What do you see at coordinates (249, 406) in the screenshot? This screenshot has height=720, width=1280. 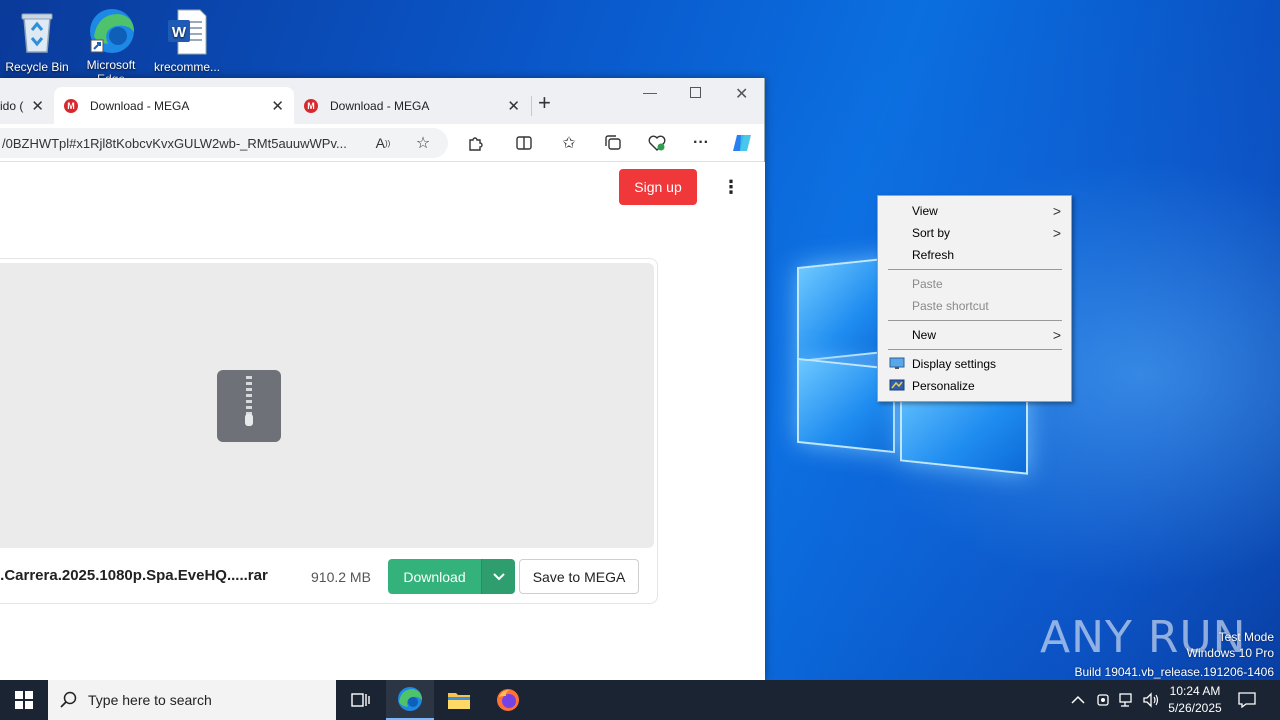 I see `zip-archive-icon` at bounding box center [249, 406].